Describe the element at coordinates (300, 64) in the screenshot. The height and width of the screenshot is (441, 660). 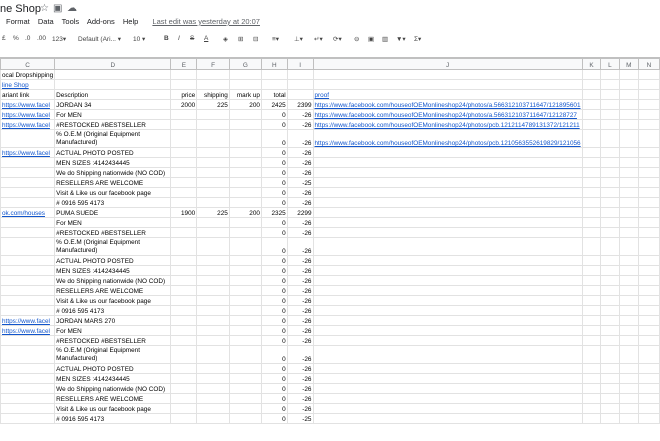
I see `column-header-i: I` at that location.